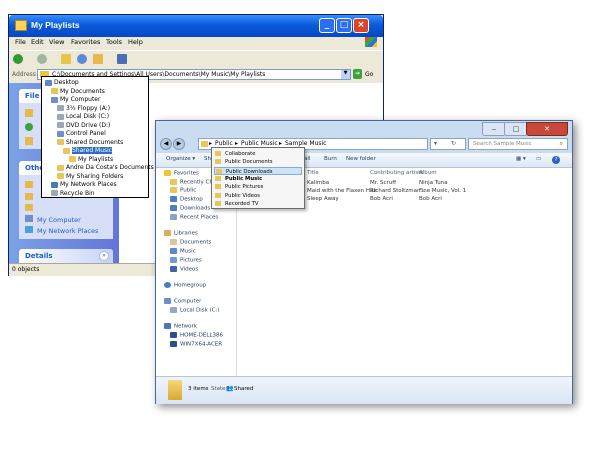  What do you see at coordinates (327, 25) in the screenshot?
I see `minimize-button: _` at bounding box center [327, 25].